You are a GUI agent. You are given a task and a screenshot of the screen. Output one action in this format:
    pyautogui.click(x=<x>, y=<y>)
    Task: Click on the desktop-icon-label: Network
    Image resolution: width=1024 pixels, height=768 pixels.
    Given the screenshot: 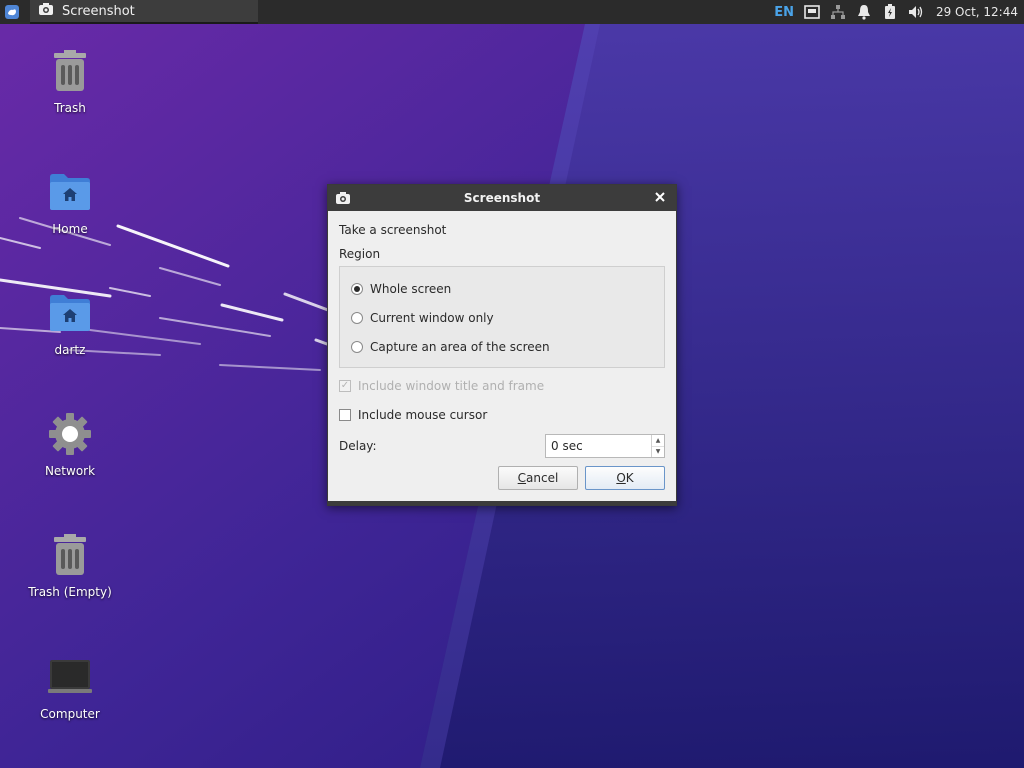 What is the action you would take?
    pyautogui.click(x=70, y=471)
    